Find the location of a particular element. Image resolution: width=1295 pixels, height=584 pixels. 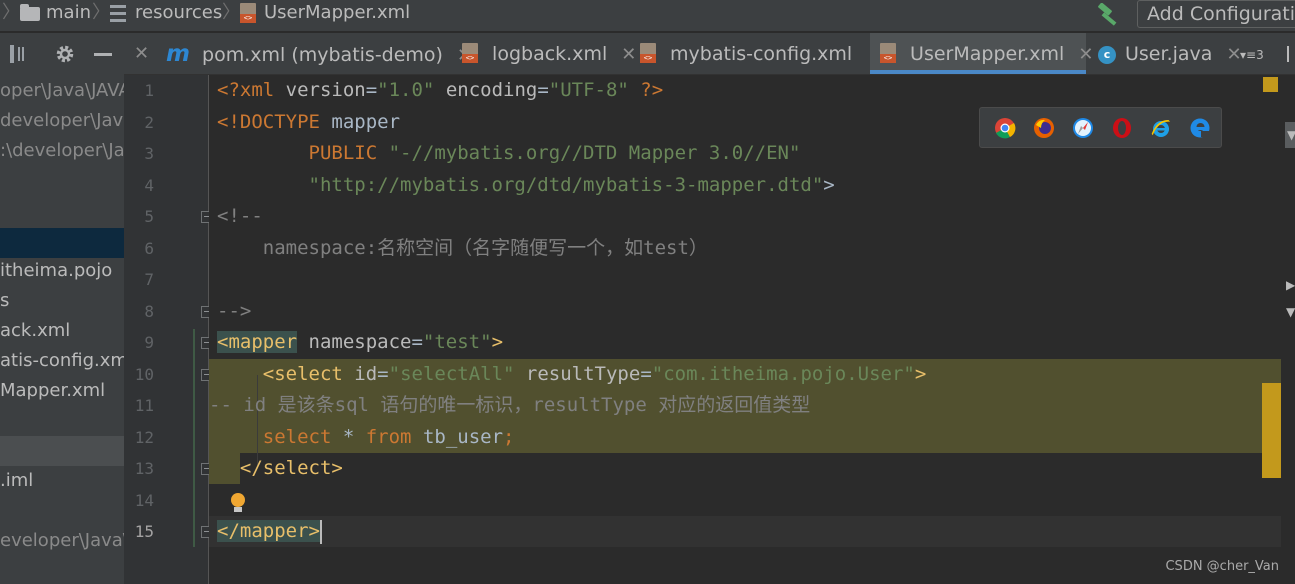

watermark: CSDN @cher_Van is located at coordinates (1222, 566).